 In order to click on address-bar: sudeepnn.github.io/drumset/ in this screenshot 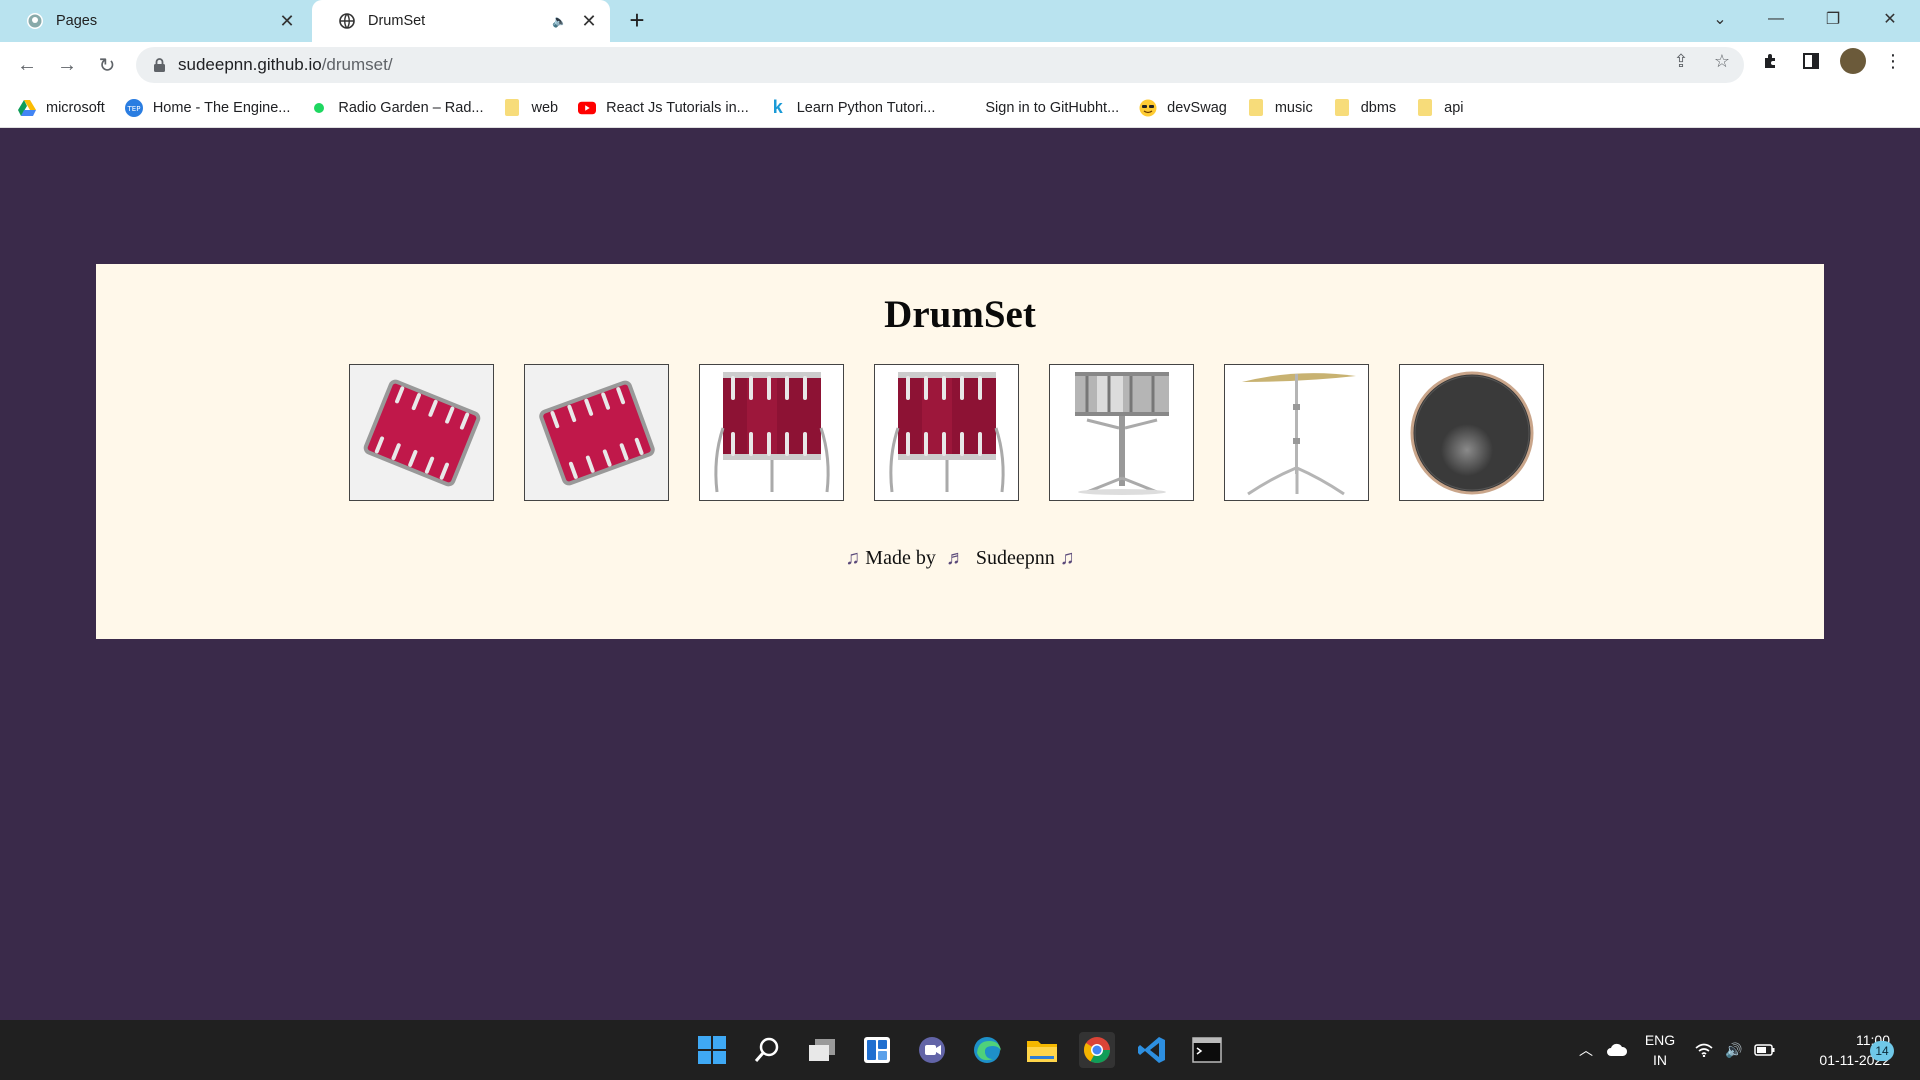, I will do `click(940, 65)`.